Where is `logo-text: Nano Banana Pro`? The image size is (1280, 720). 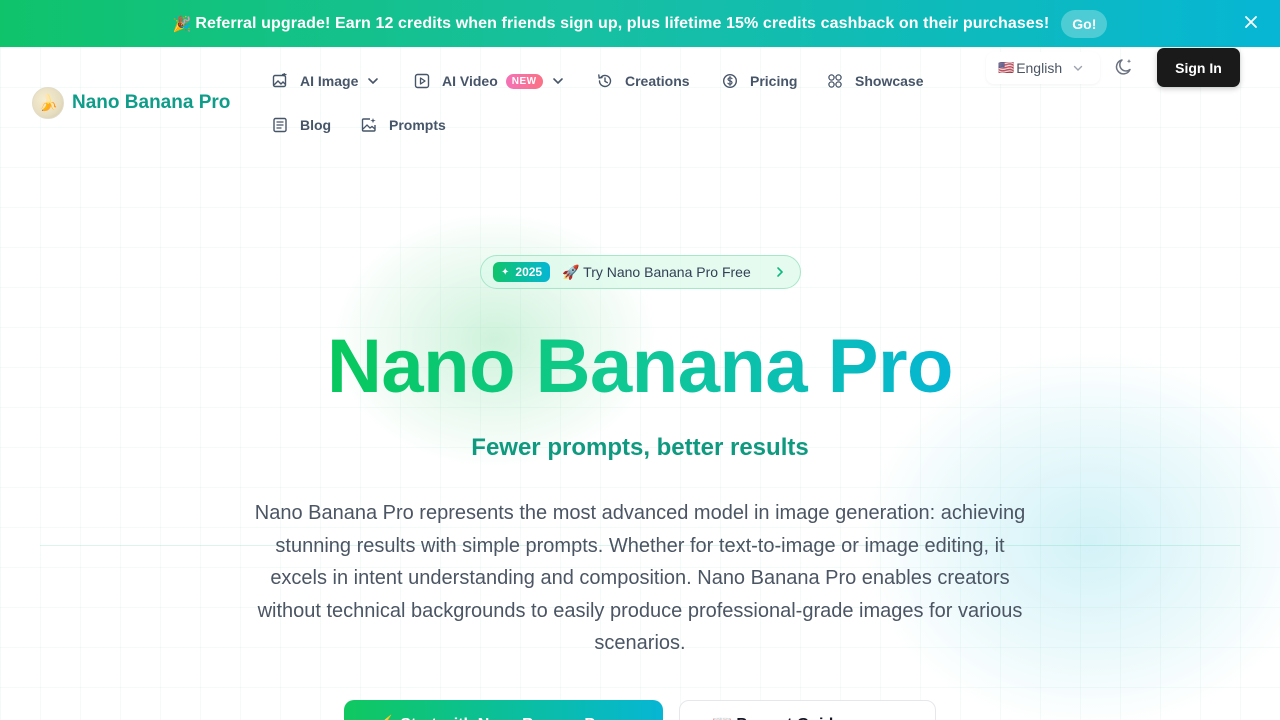 logo-text: Nano Banana Pro is located at coordinates (151, 102).